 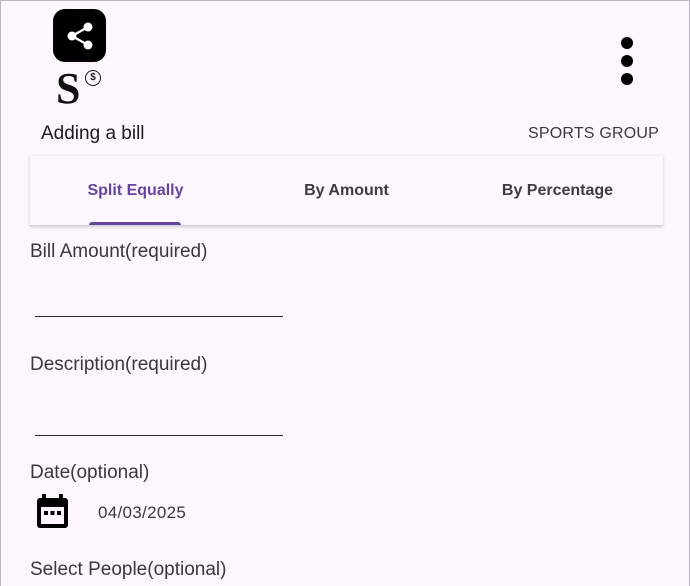 I want to click on dollar-badge-icon: $, so click(x=93, y=78).